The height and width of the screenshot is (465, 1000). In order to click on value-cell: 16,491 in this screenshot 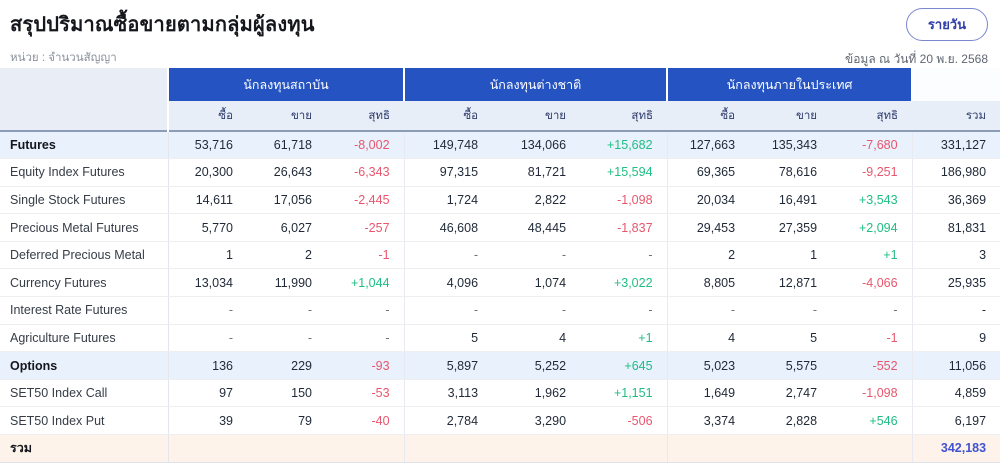, I will do `click(790, 200)`.